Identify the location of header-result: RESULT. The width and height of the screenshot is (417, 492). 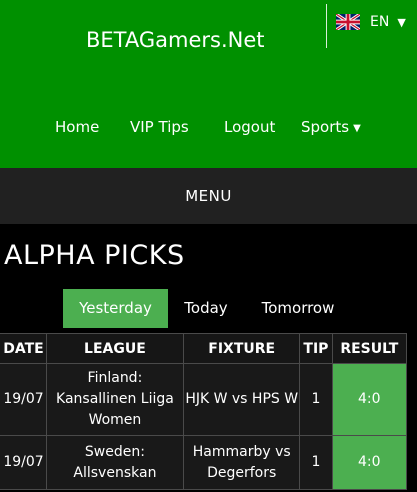
(369, 348).